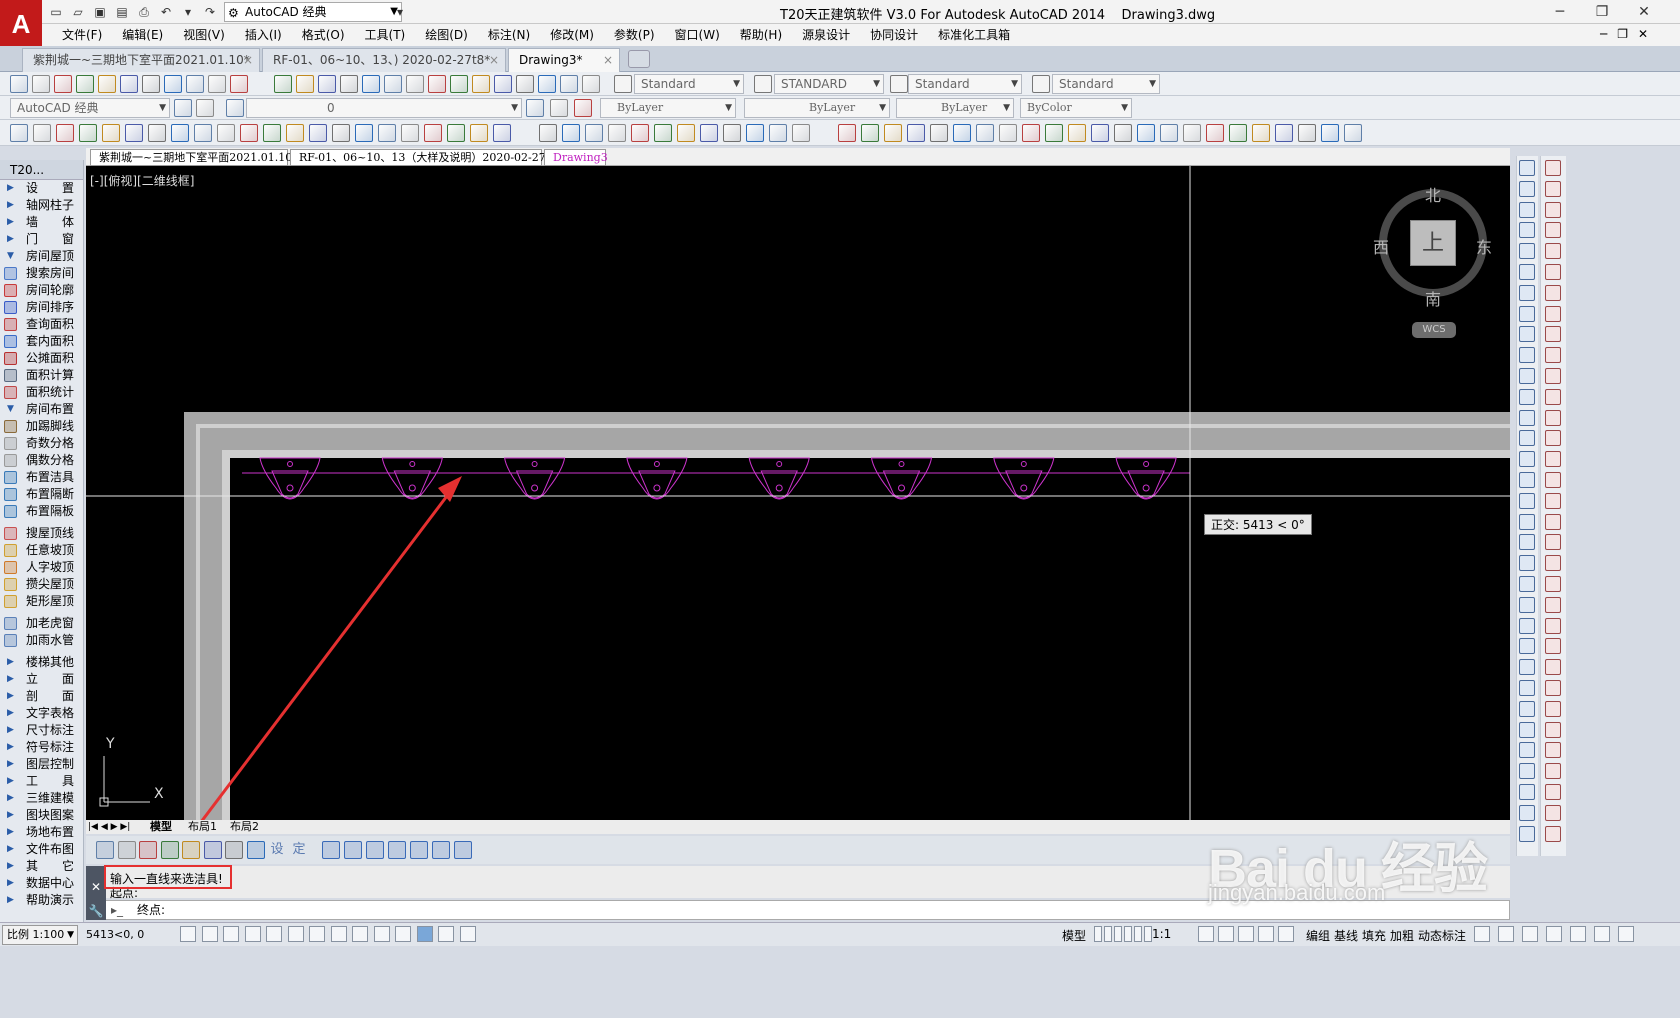 Image resolution: width=1680 pixels, height=1018 pixels. Describe the element at coordinates (41, 640) in the screenshot. I see `palette-item: 加雨水管` at that location.